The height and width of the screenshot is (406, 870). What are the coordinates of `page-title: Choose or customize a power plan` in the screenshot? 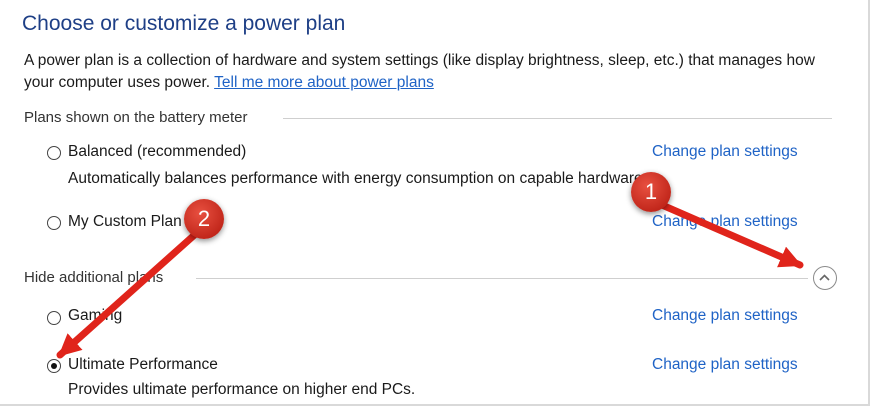 It's located at (184, 23).